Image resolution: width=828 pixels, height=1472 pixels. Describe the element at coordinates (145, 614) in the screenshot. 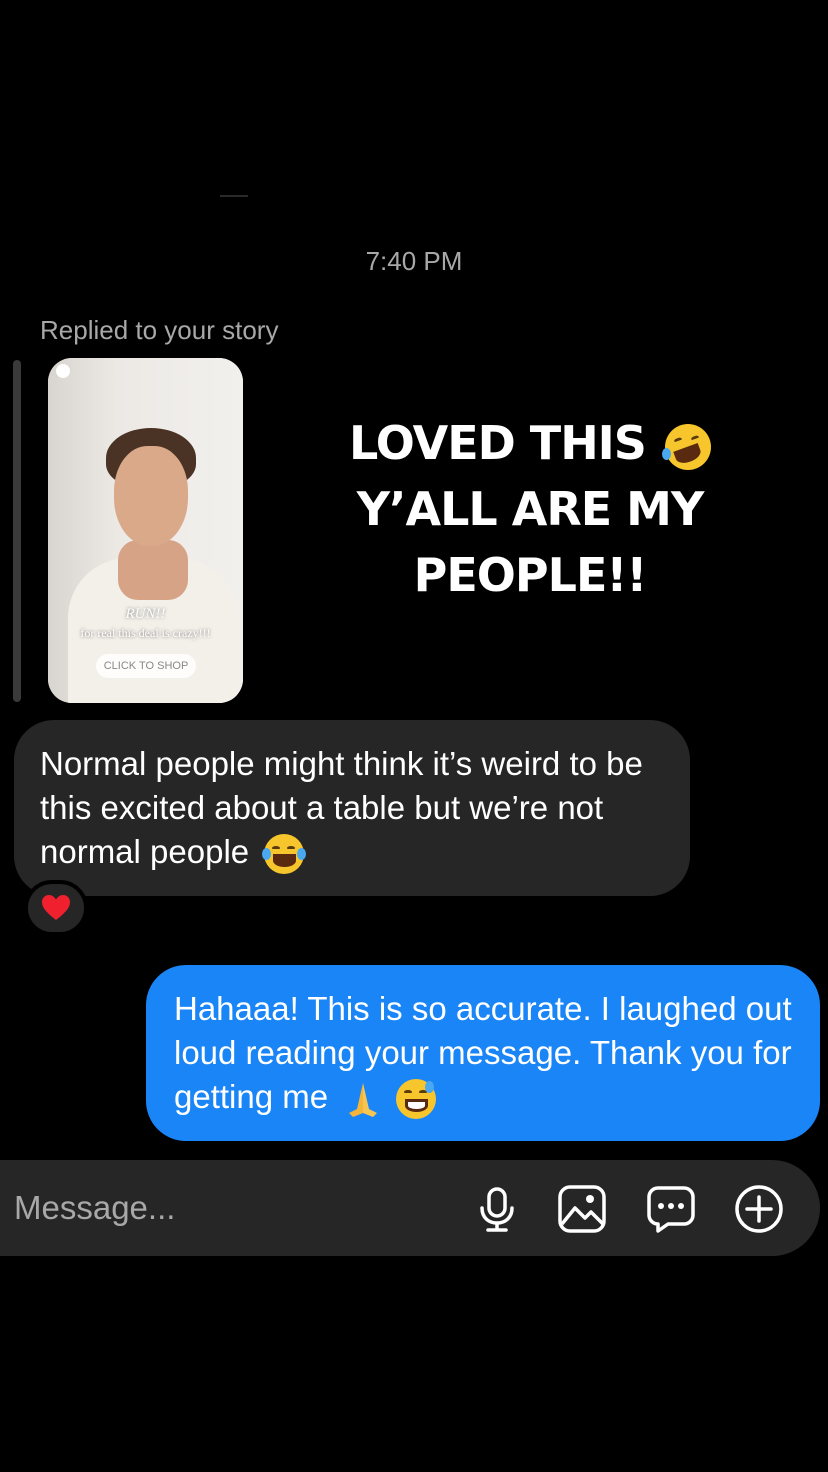

I see `story-headline: RUN!!` at that location.